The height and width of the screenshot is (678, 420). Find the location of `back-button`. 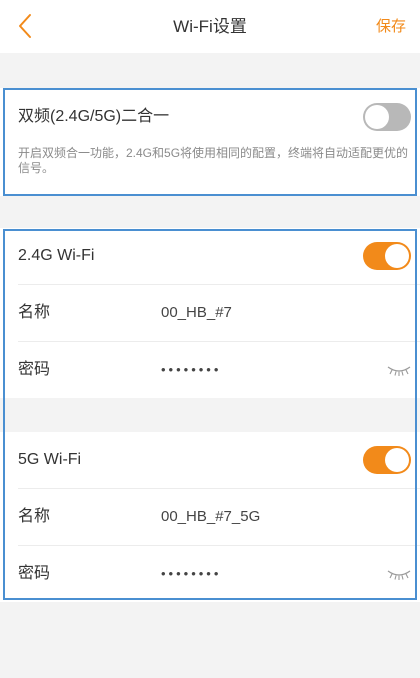

back-button is located at coordinates (26, 26).